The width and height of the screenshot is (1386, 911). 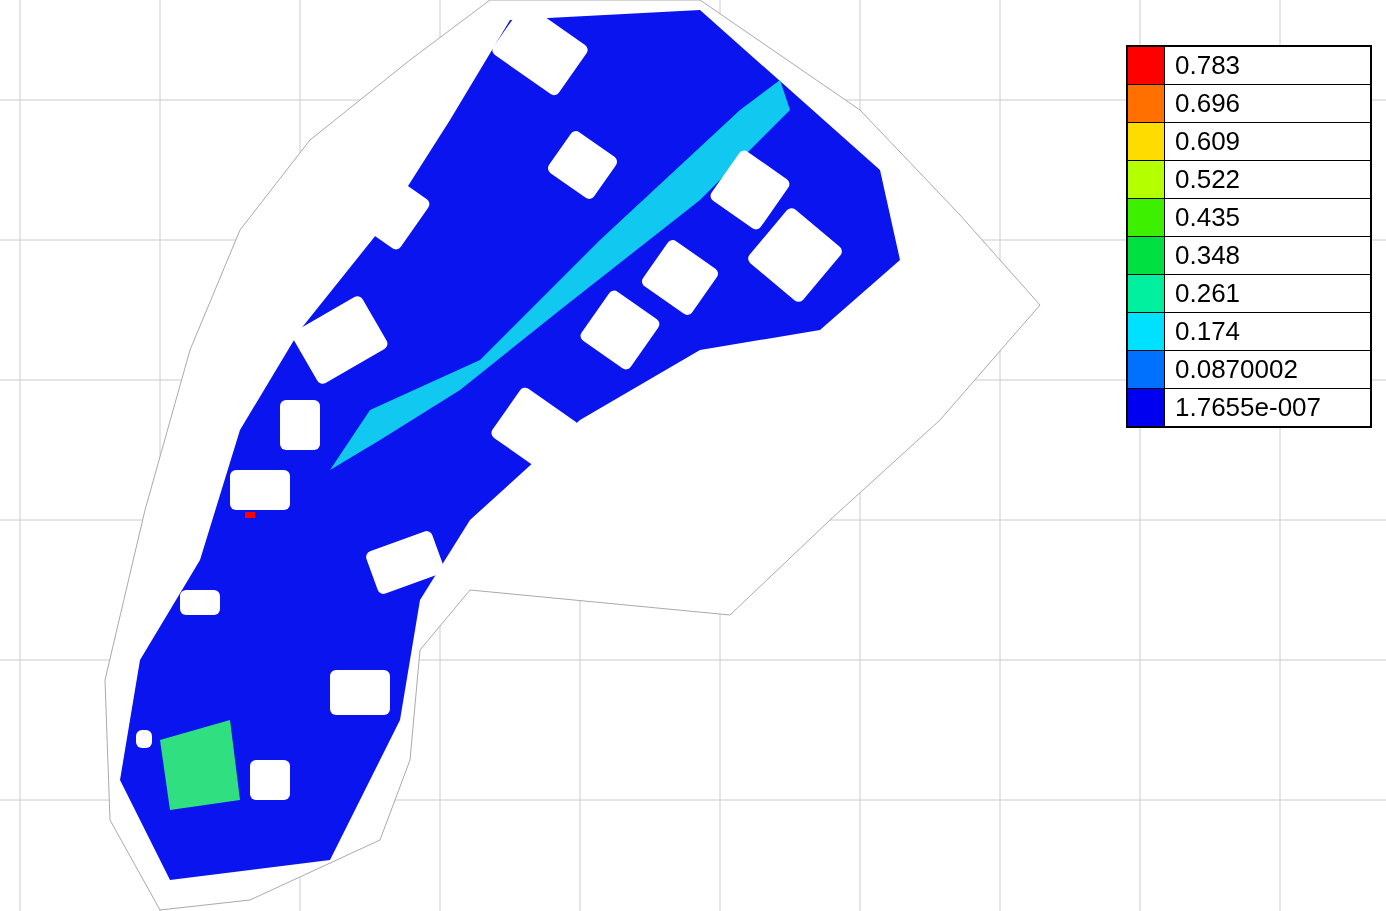 What do you see at coordinates (1248, 407) in the screenshot?
I see `legend-label: 1.7655e-007` at bounding box center [1248, 407].